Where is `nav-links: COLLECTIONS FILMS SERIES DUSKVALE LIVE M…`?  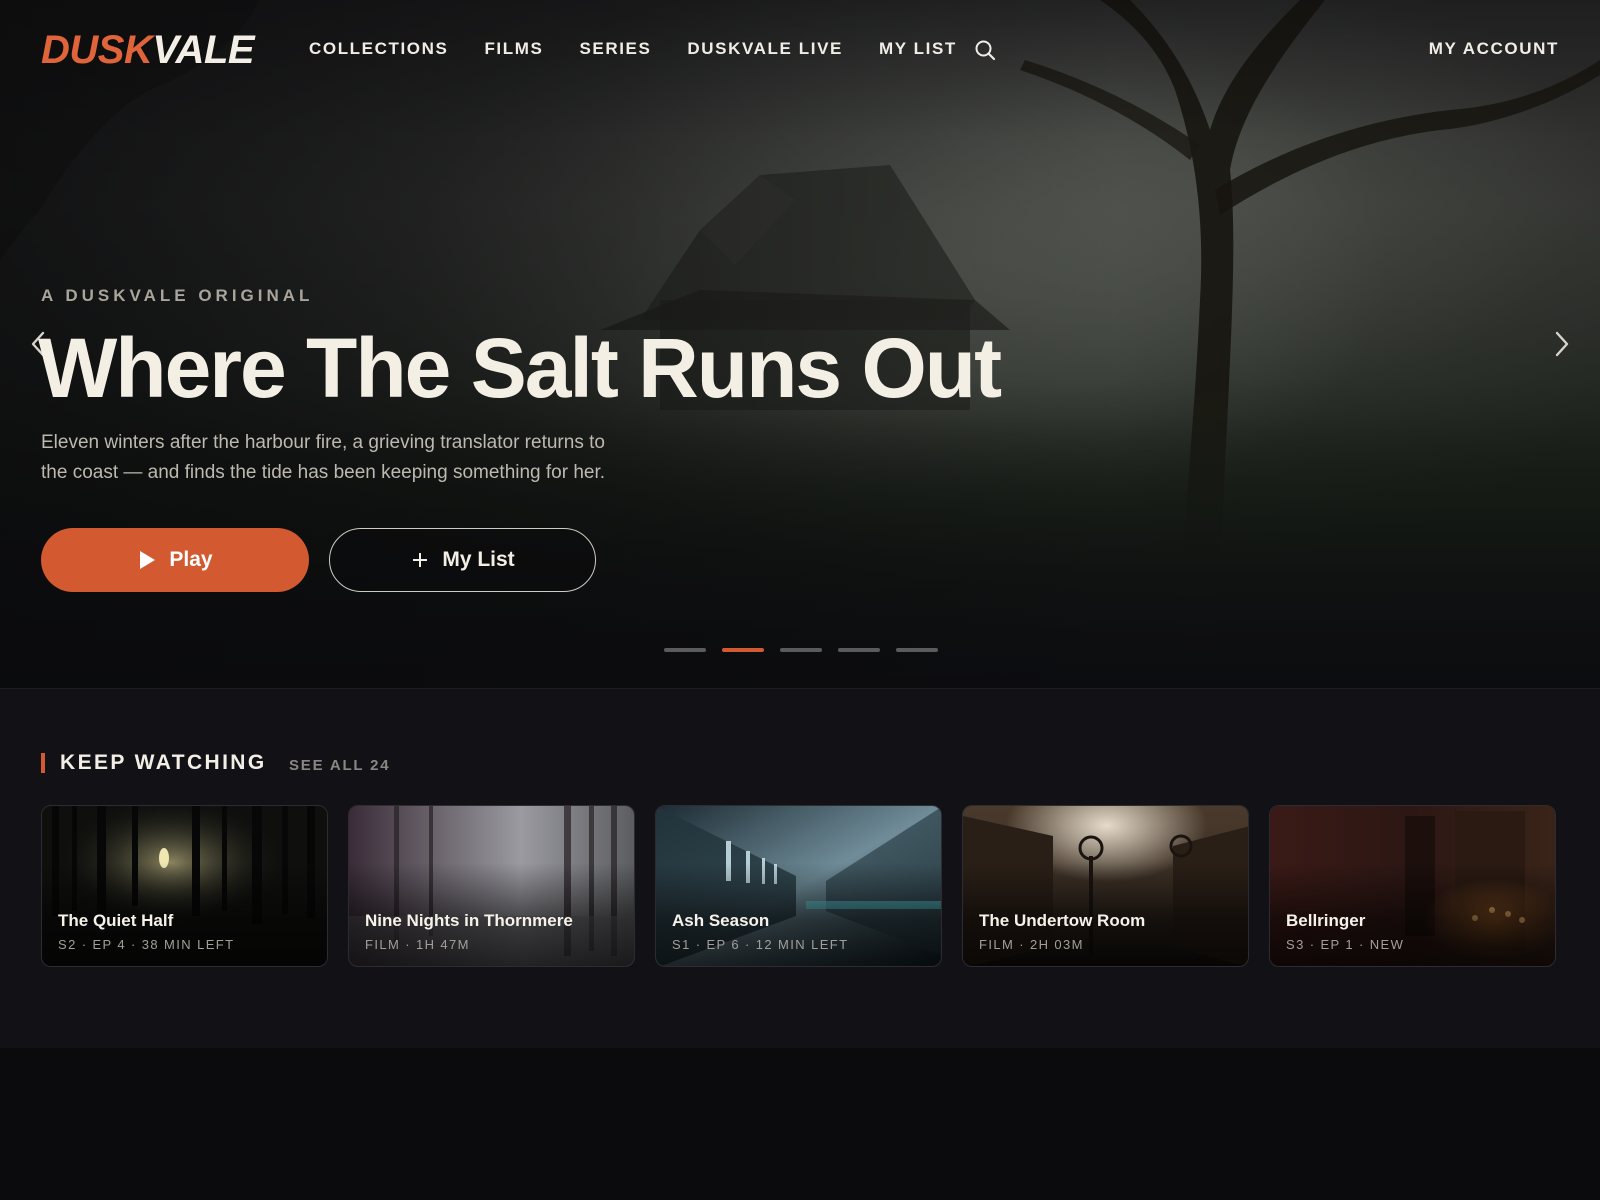 nav-links: COLLECTIONS FILMS SERIES DUSKVALE LIVE M… is located at coordinates (651, 49).